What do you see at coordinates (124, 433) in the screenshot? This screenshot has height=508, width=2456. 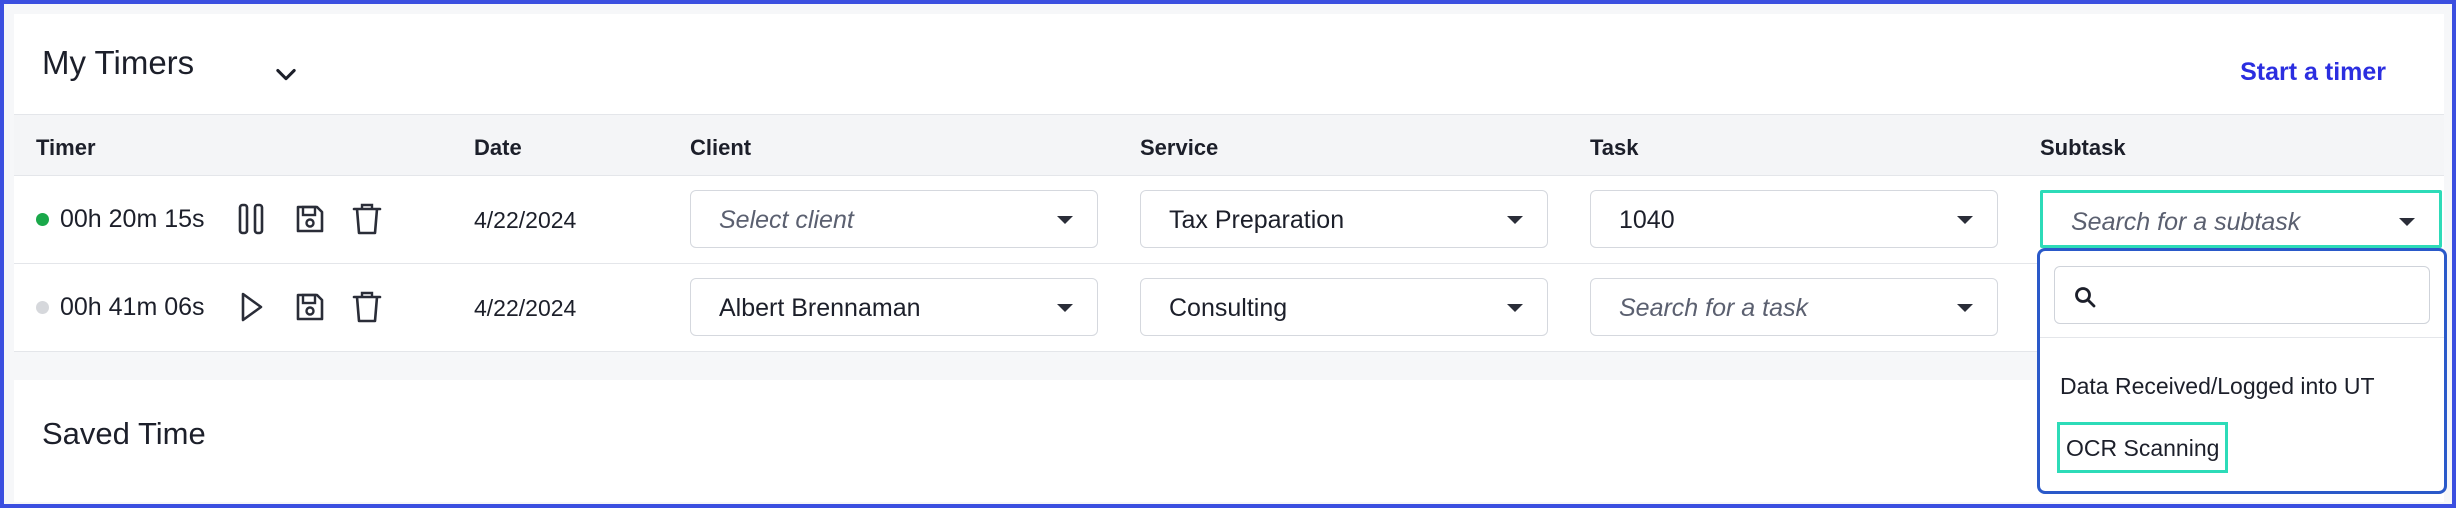 I see `saved-time-title: Saved Time` at bounding box center [124, 433].